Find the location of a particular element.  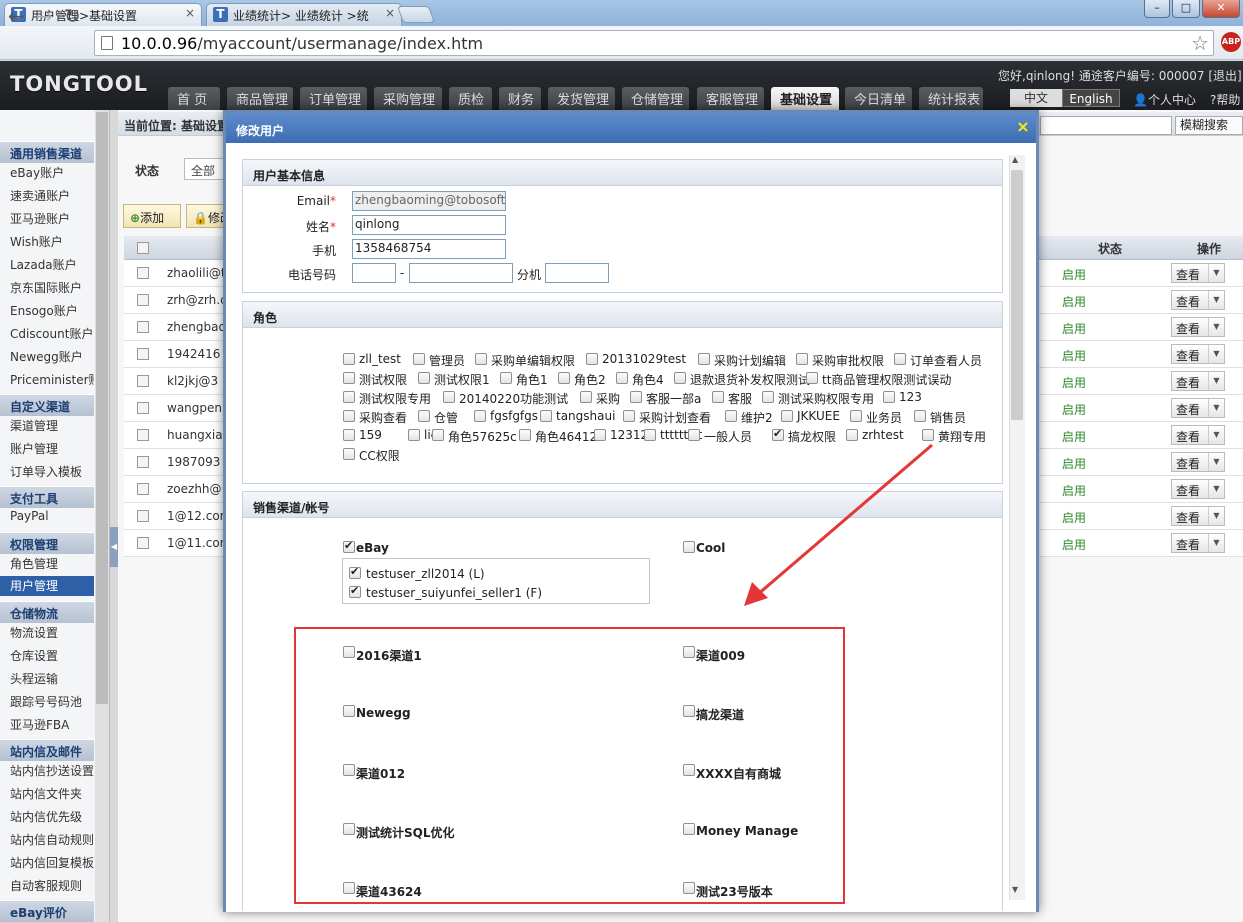

lang-english-button: English is located at coordinates (1091, 98).